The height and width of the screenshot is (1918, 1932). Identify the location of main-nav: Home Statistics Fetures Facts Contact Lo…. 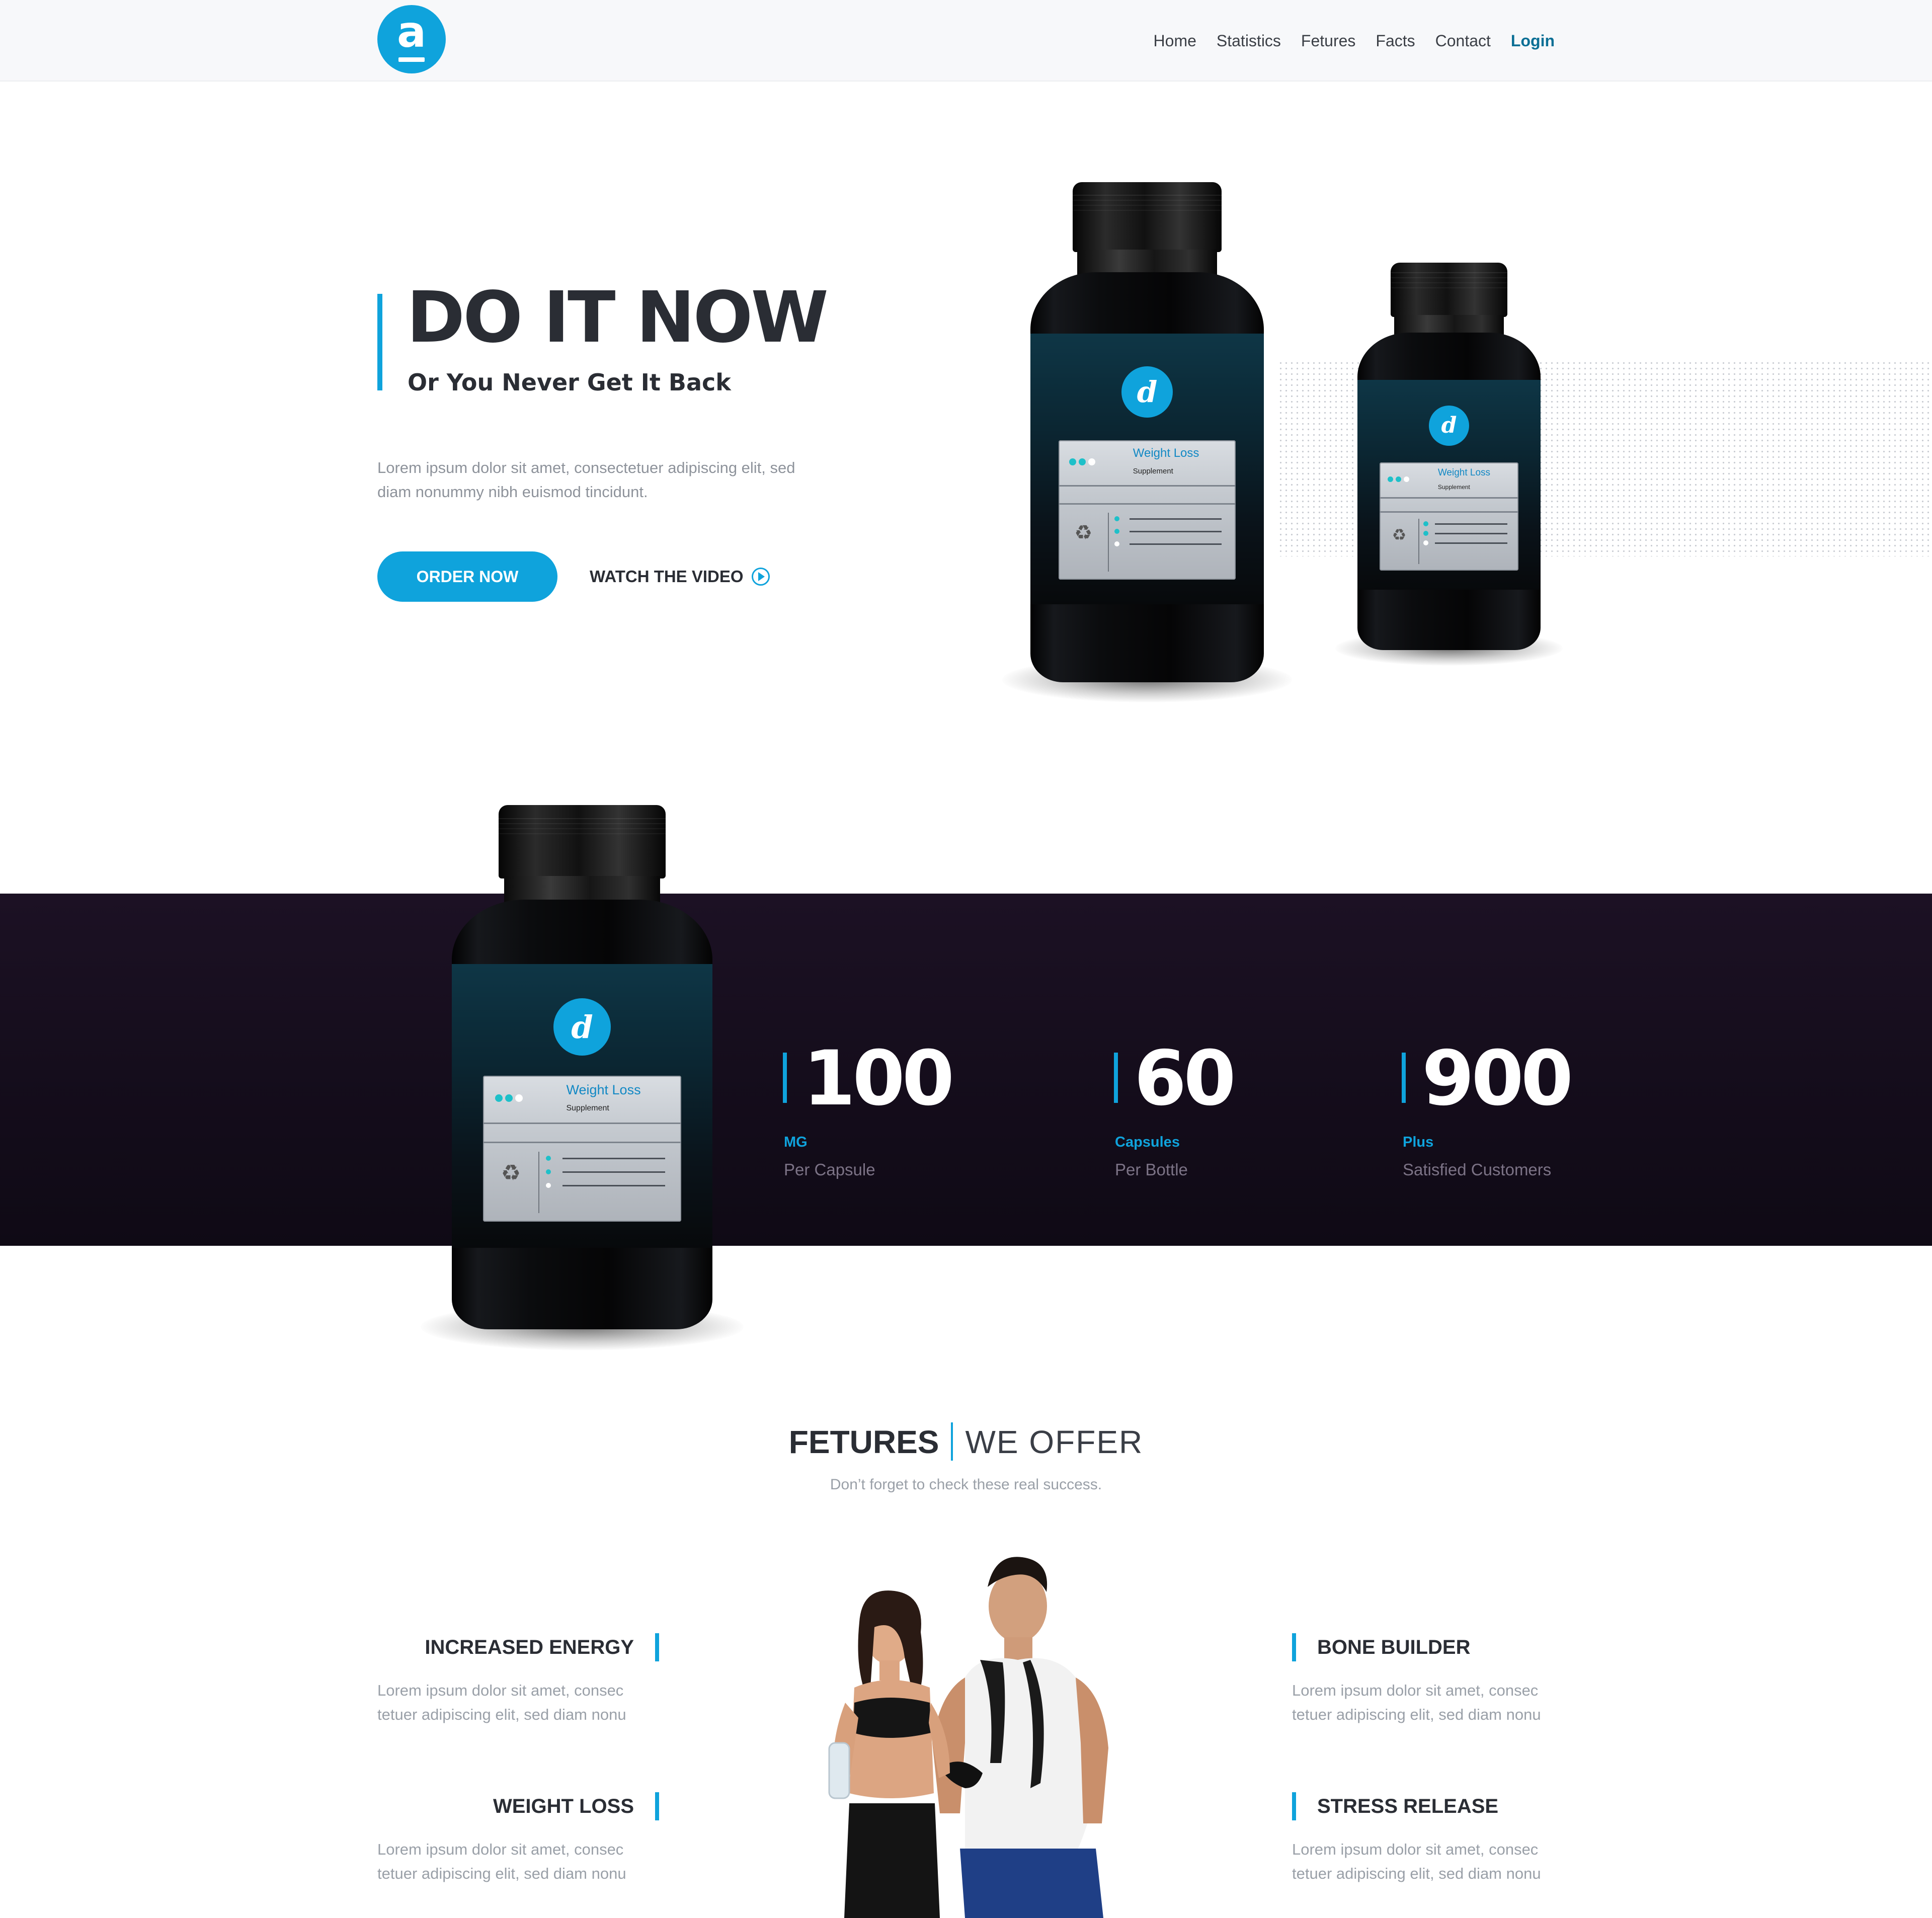
(1354, 40).